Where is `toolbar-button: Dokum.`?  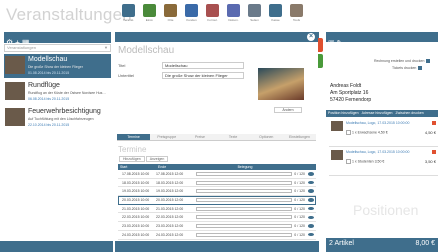
toolbar-button: Dokum. is located at coordinates (233, 13).